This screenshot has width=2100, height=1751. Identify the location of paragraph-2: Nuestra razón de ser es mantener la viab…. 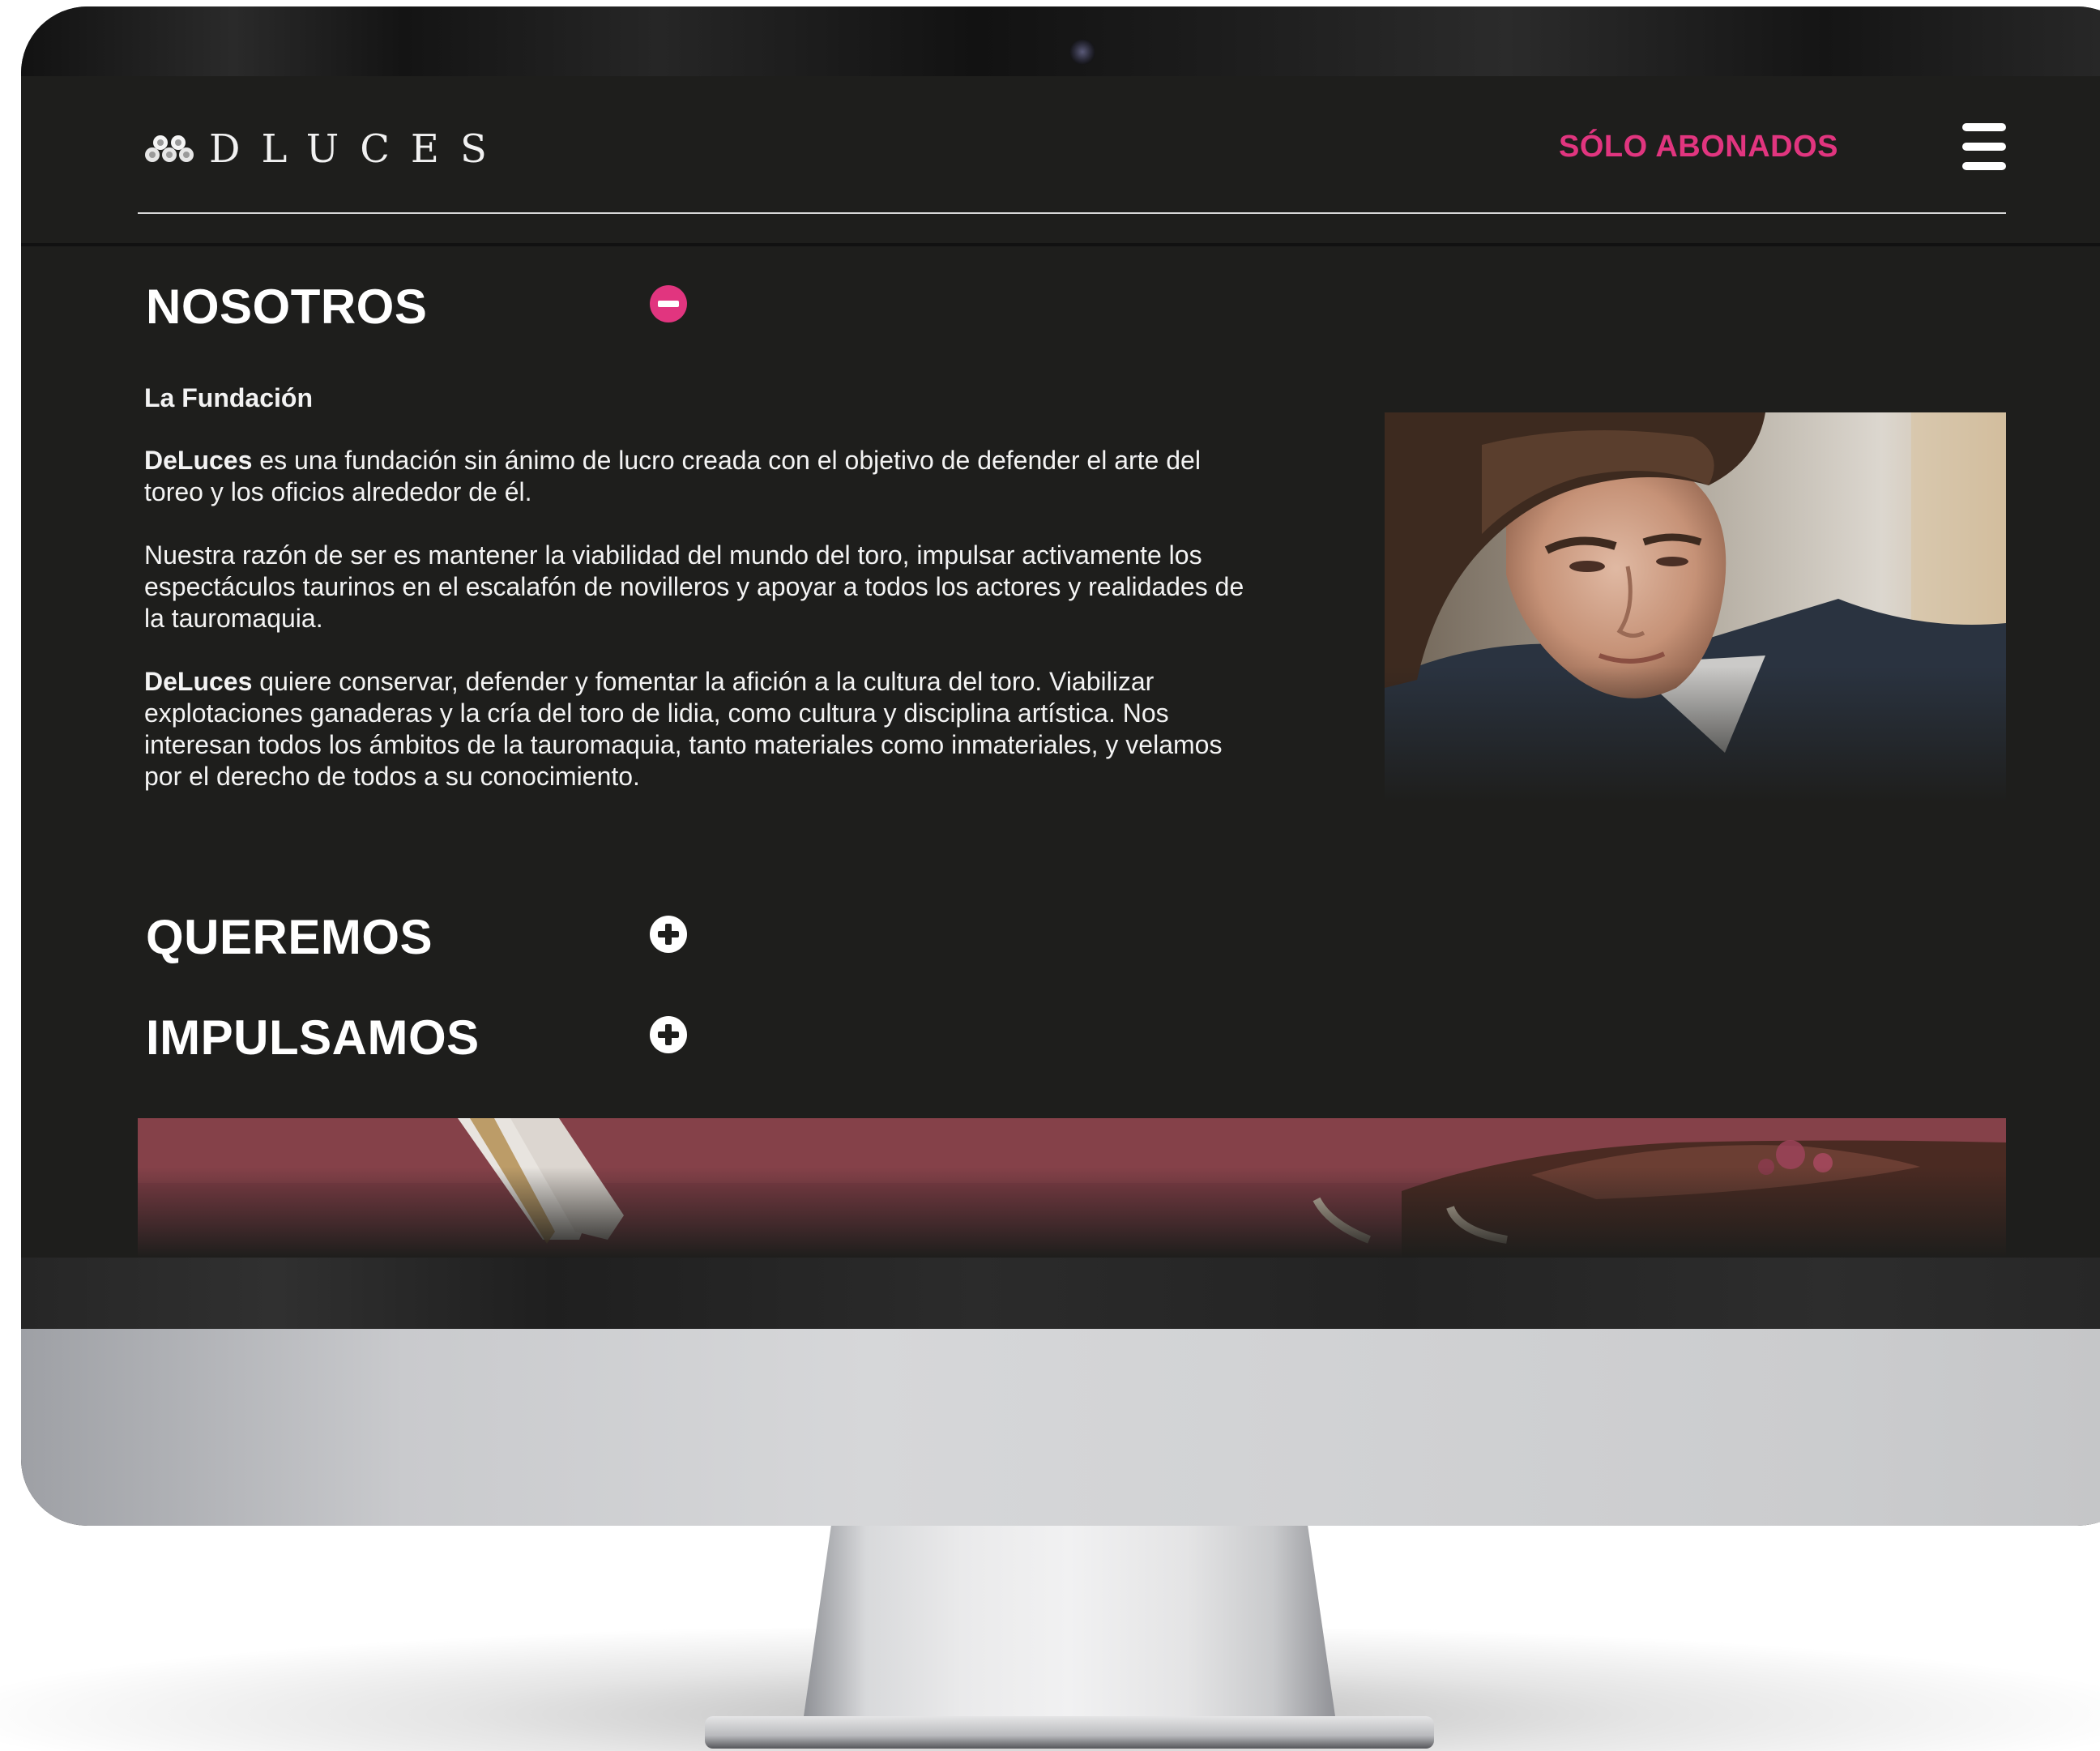
(694, 586).